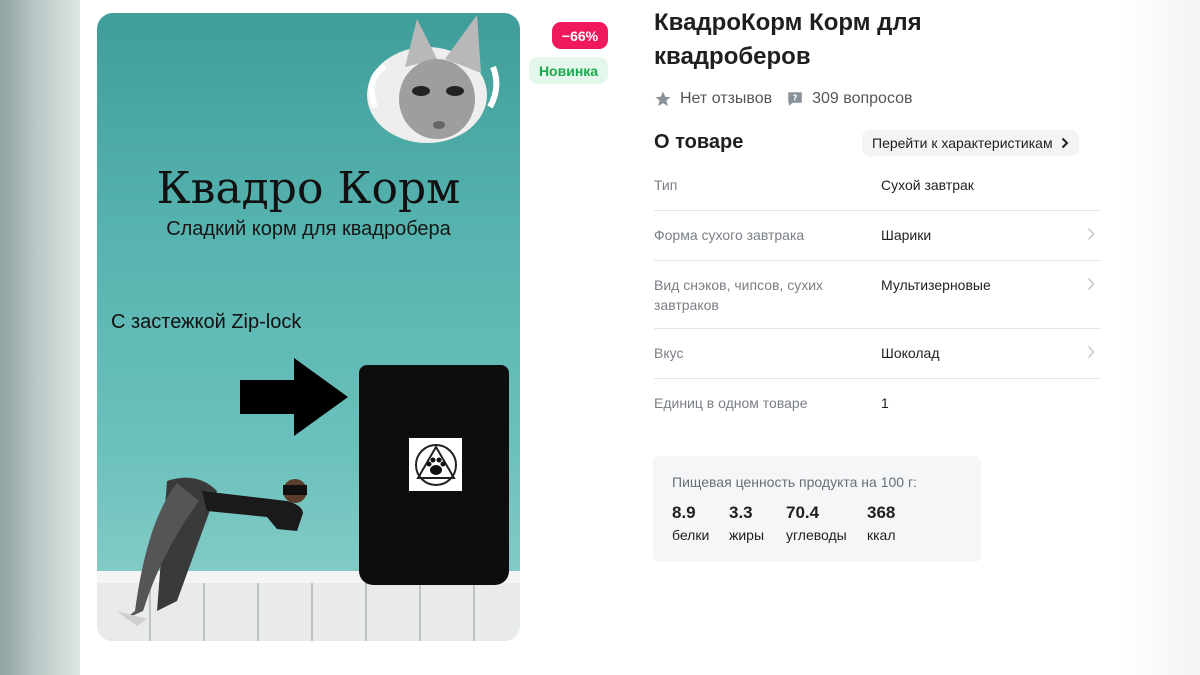 The height and width of the screenshot is (675, 1200). I want to click on bag-paw-logo, so click(435, 464).